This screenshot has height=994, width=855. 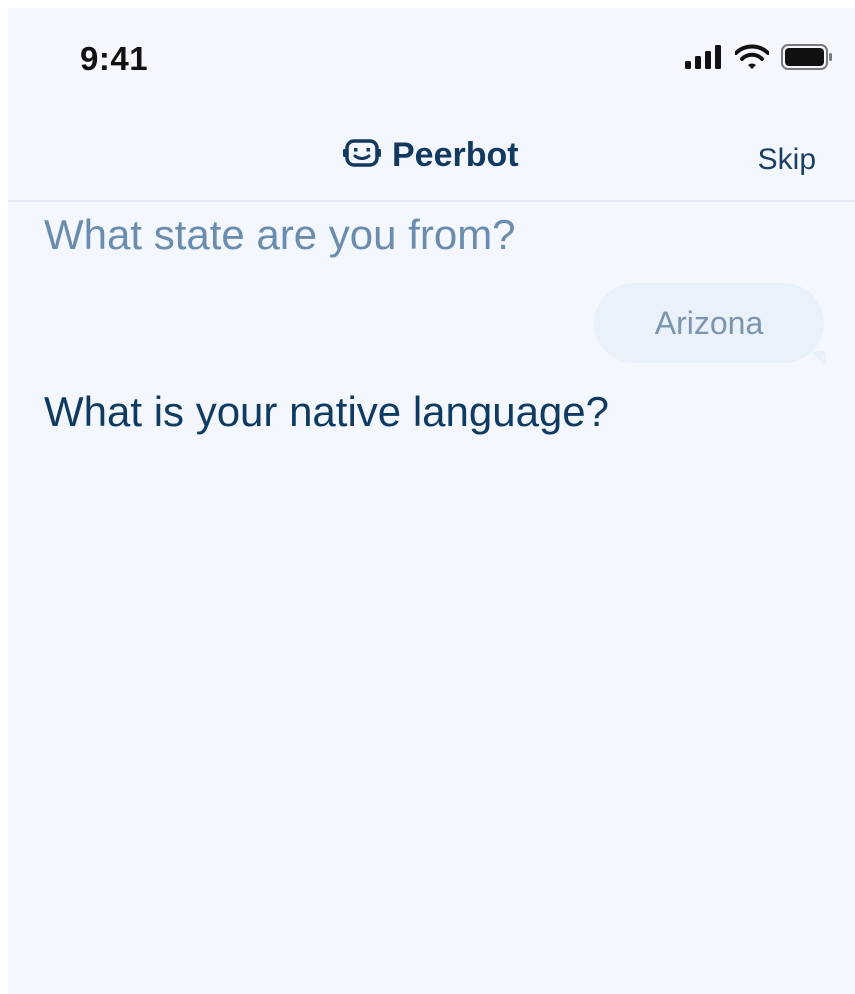 I want to click on skip-button: Skip, so click(x=787, y=160).